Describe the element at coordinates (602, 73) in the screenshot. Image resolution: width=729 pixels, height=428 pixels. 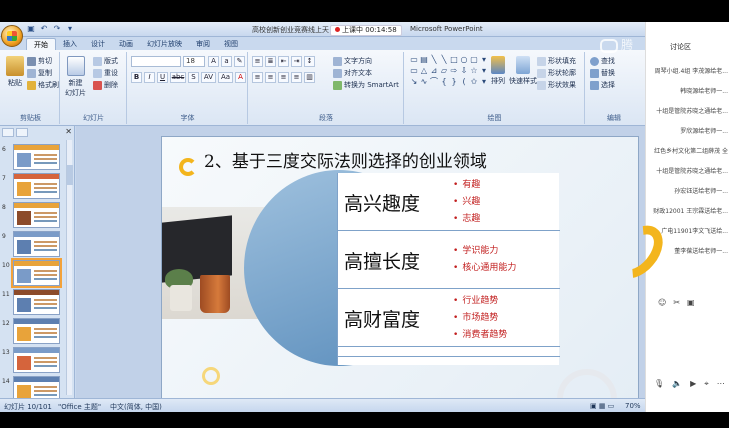
I see `replace-button: 替换` at that location.